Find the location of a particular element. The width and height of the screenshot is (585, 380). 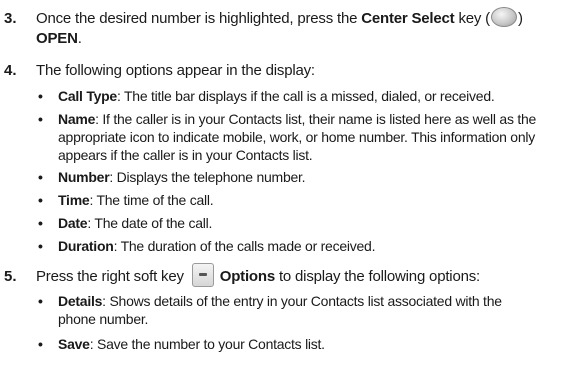

center-select-key-icon is located at coordinates (503, 17).